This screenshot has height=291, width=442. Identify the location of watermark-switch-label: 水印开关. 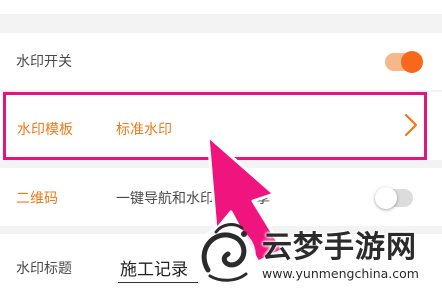
(44, 62).